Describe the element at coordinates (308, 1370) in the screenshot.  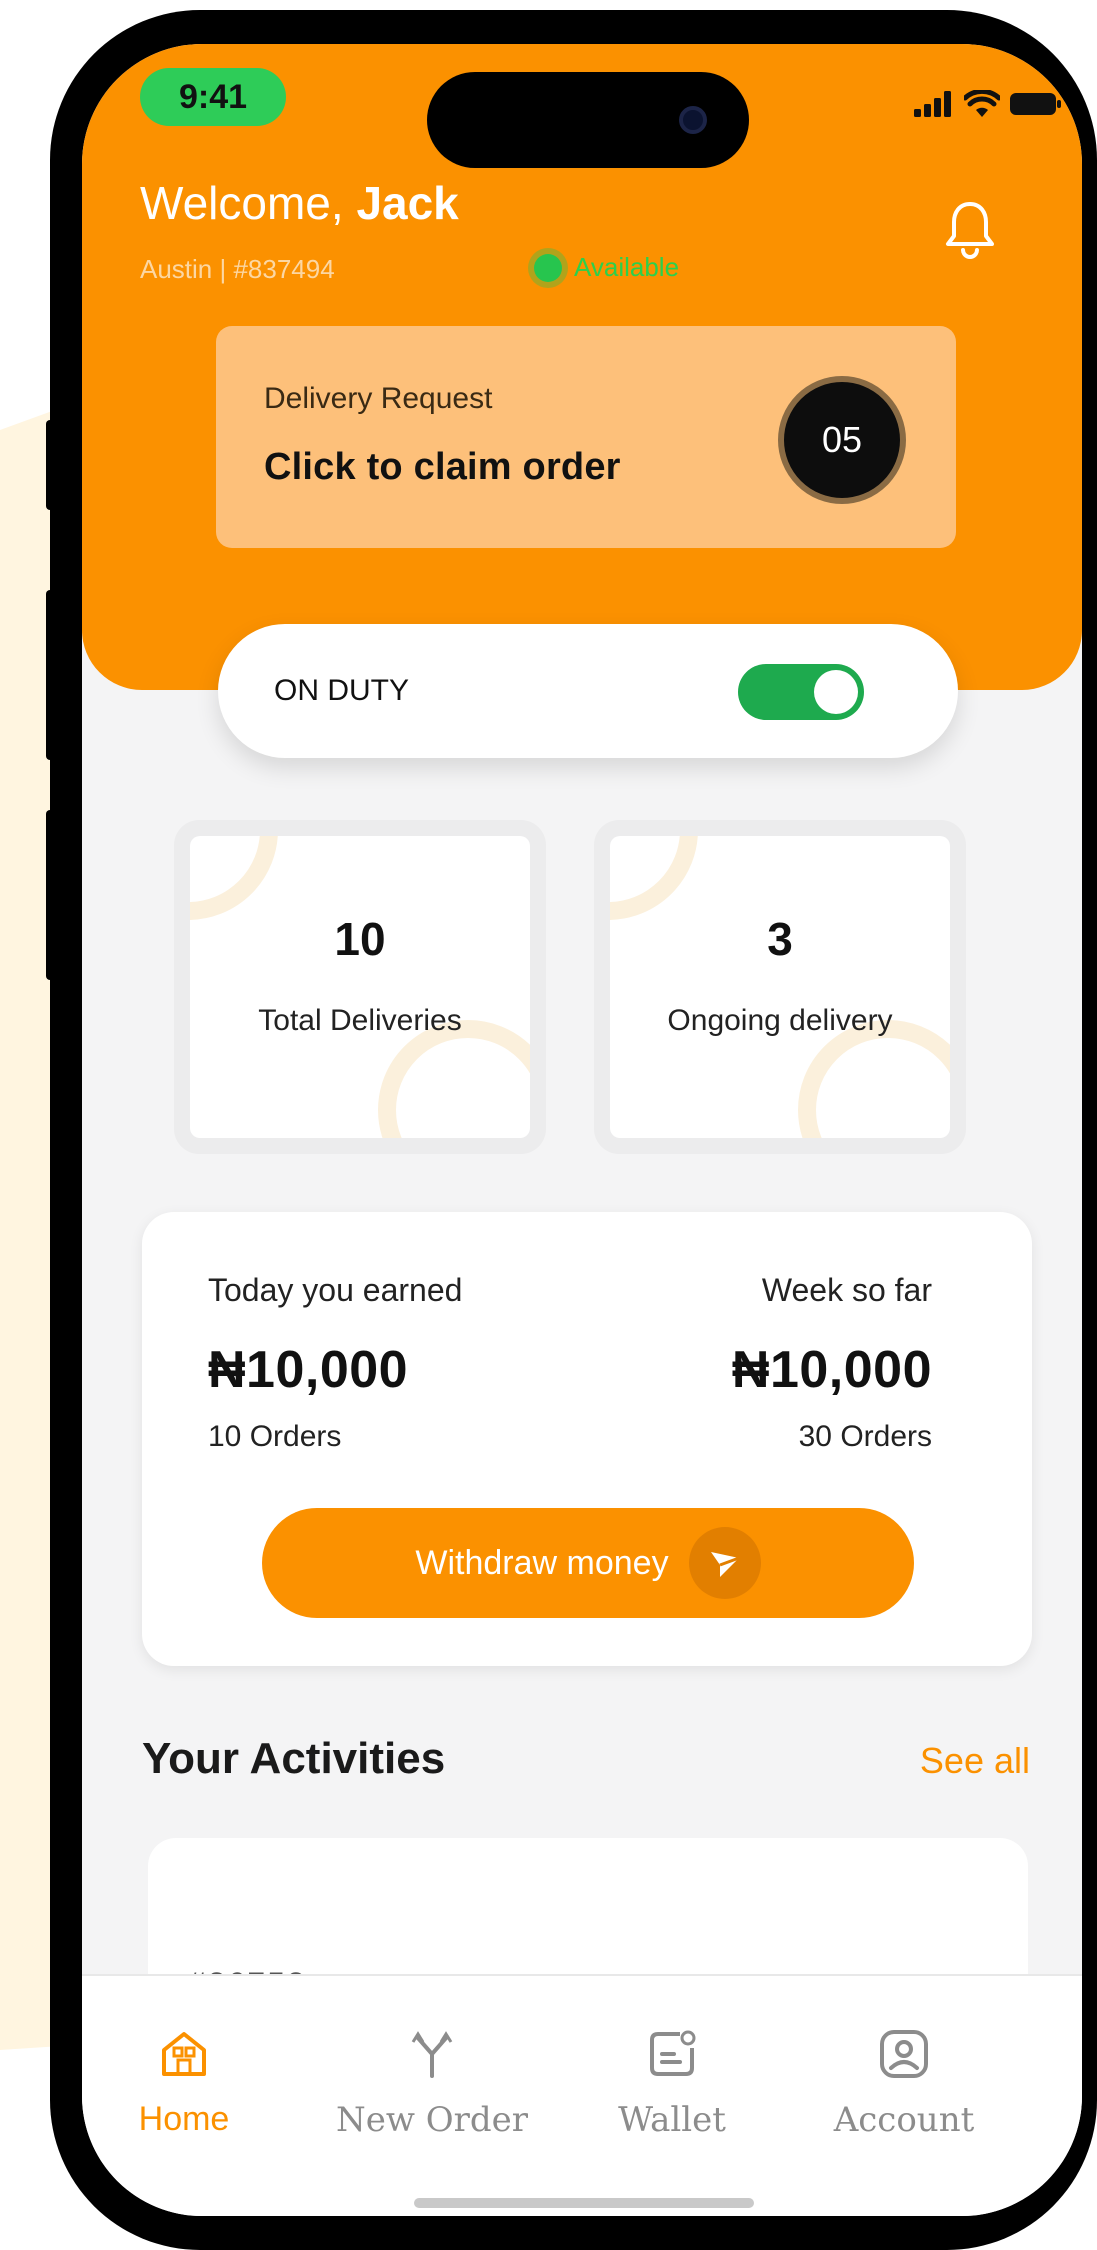
I see `today-amount: ₦10,000` at that location.